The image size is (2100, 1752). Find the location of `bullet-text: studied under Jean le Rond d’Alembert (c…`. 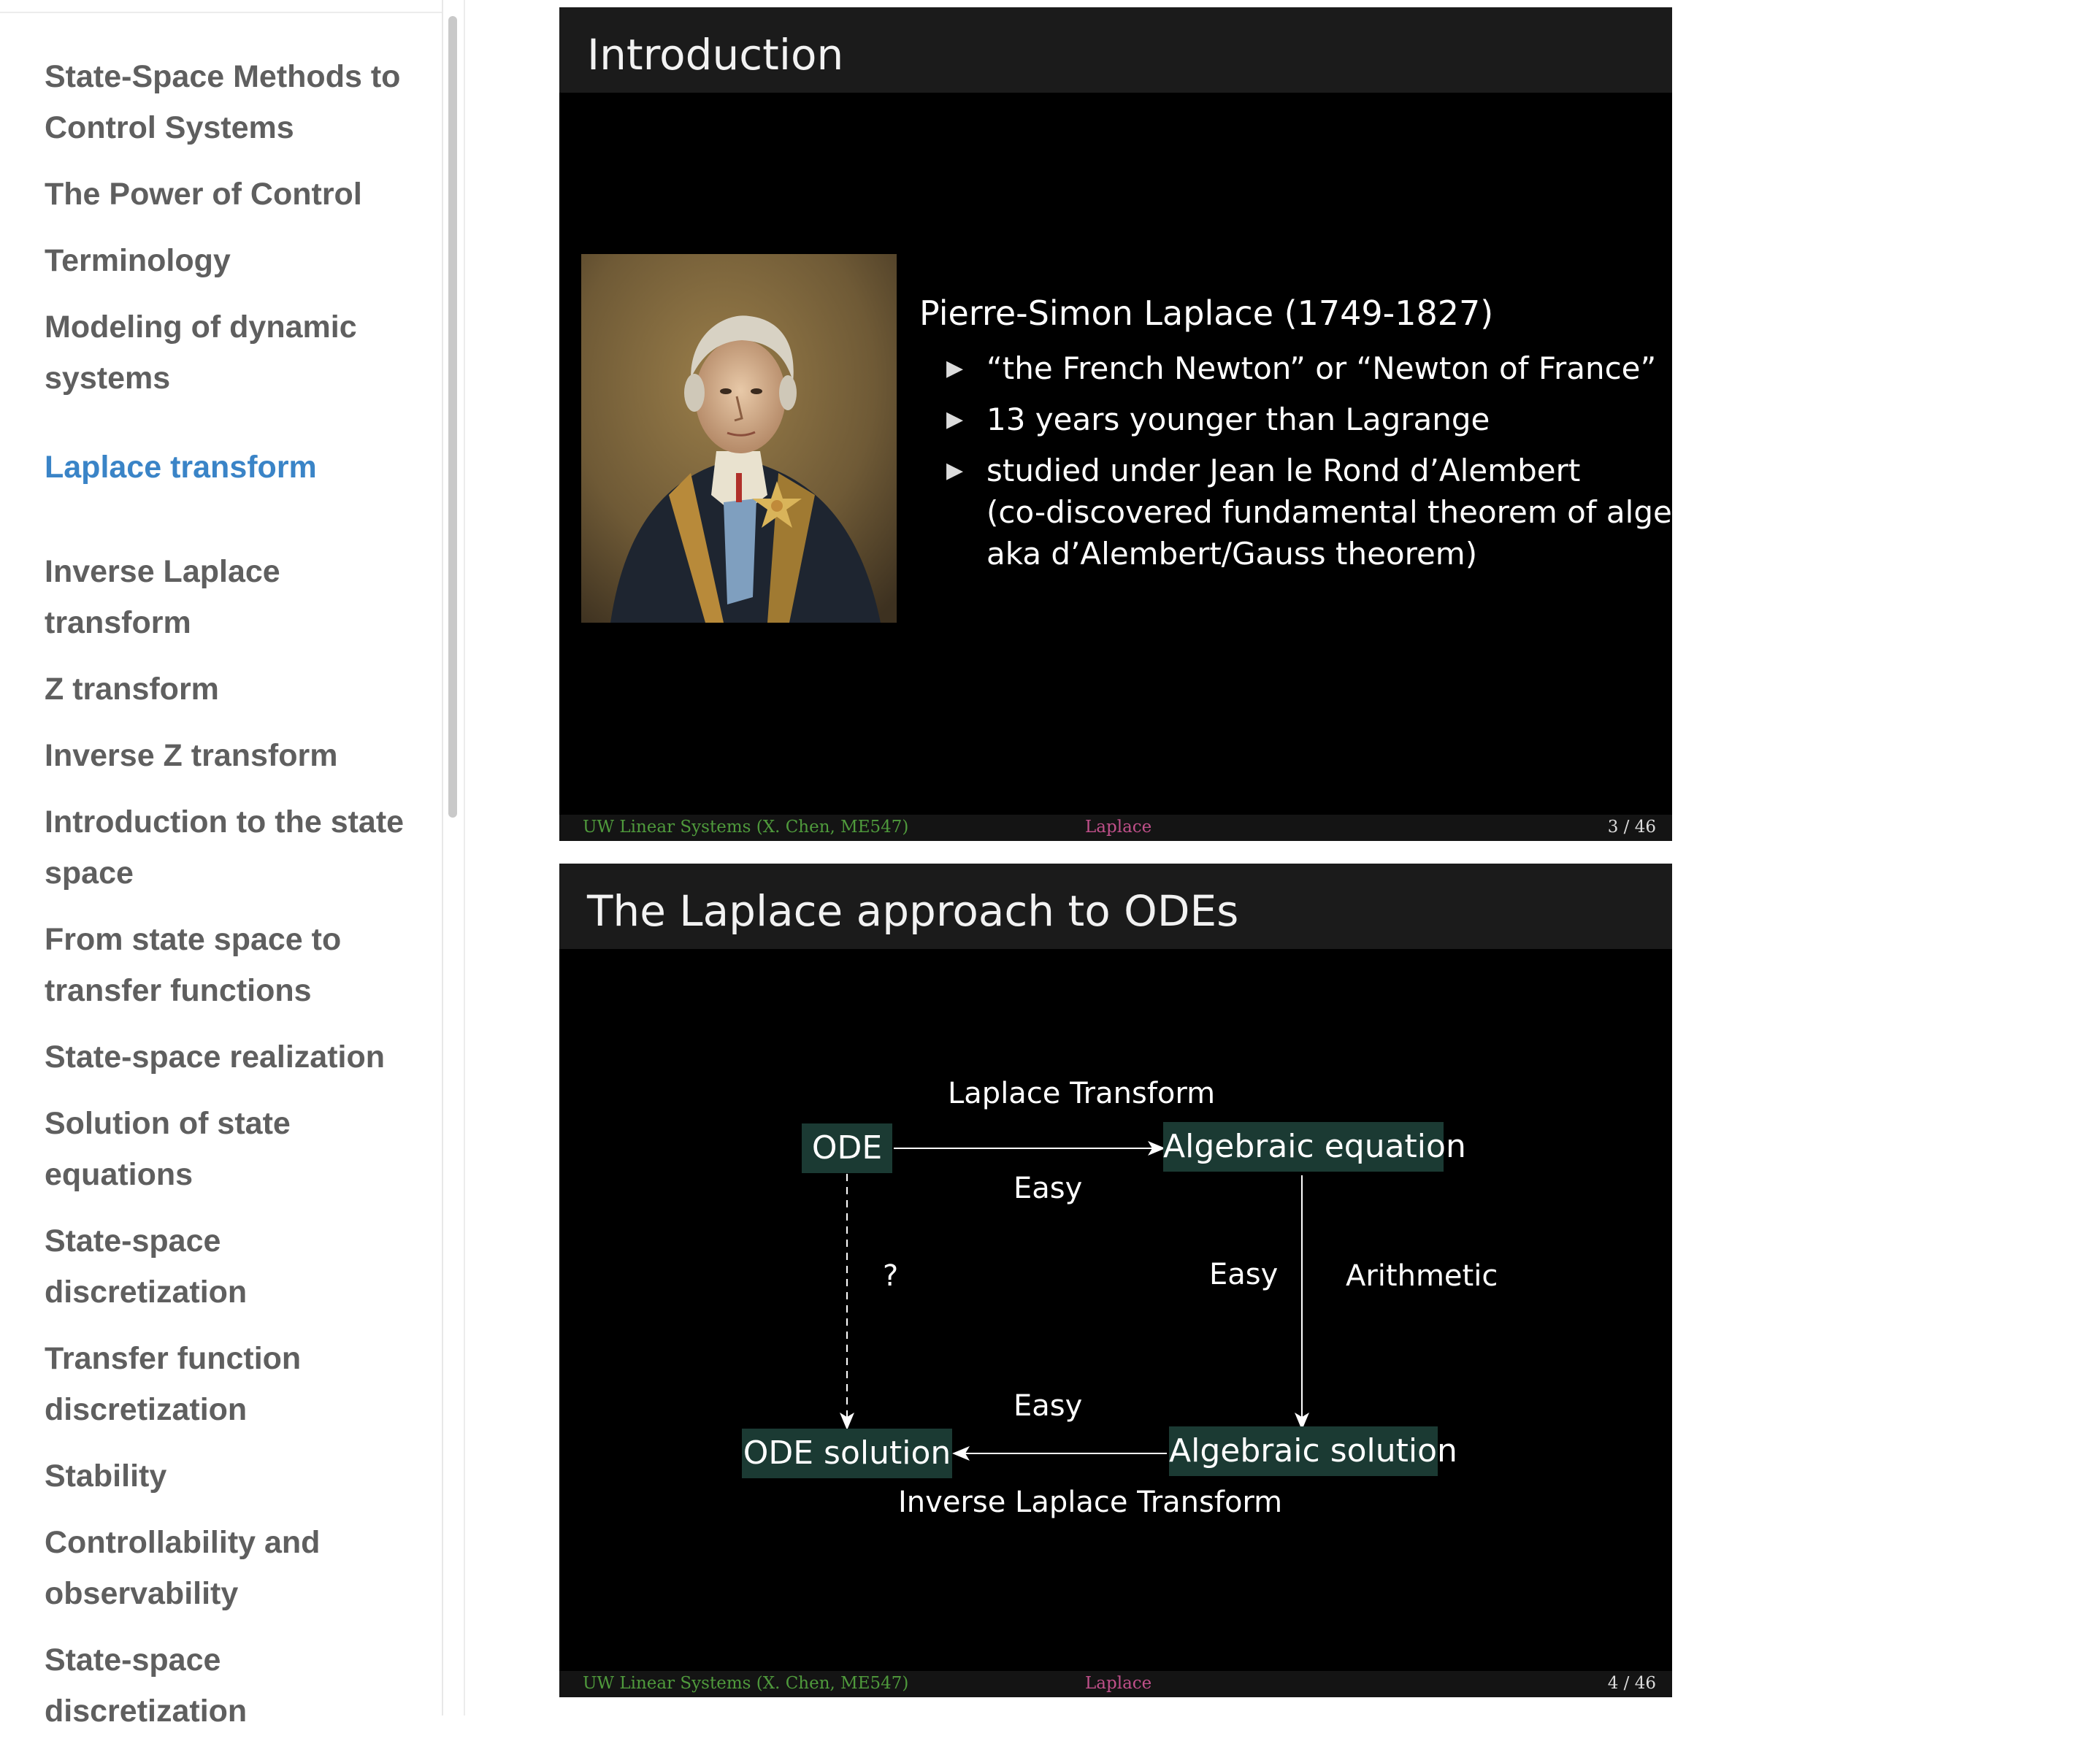

bullet-text: studied under Jean le Rond d’Alembert (c… is located at coordinates (1329, 512).